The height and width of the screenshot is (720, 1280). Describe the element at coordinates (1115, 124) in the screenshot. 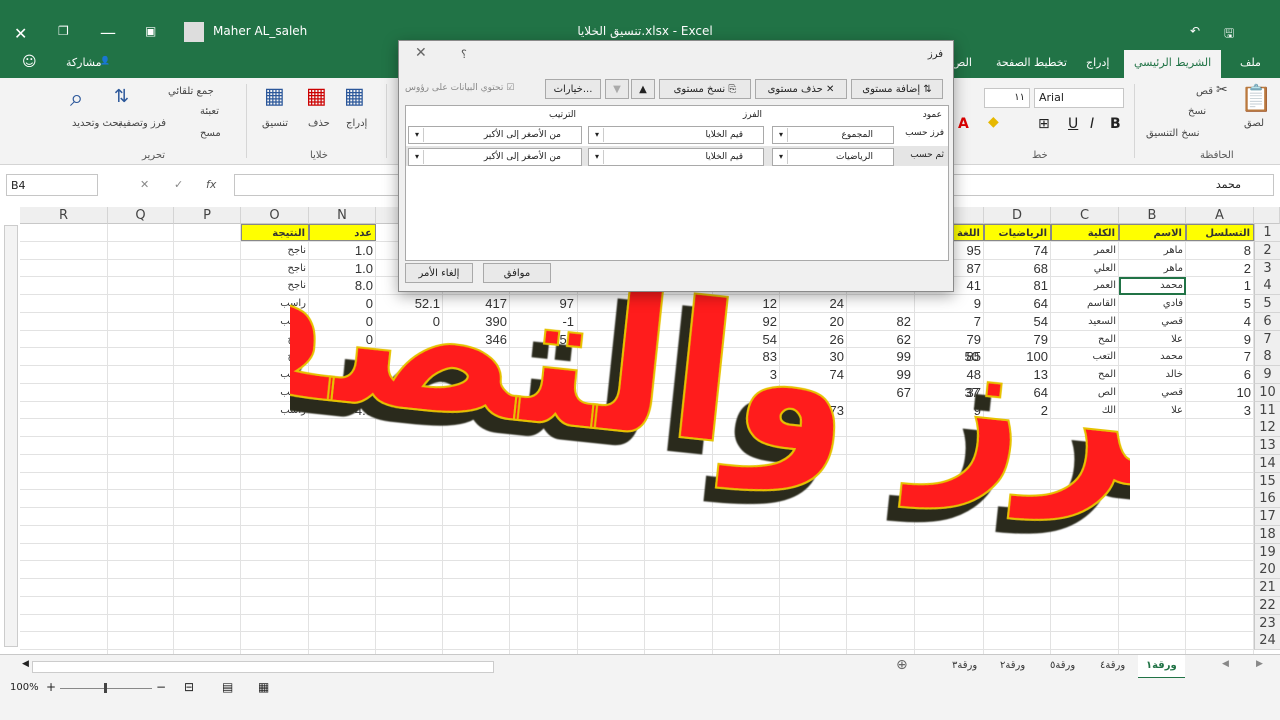

I see `bold-icon: B` at that location.